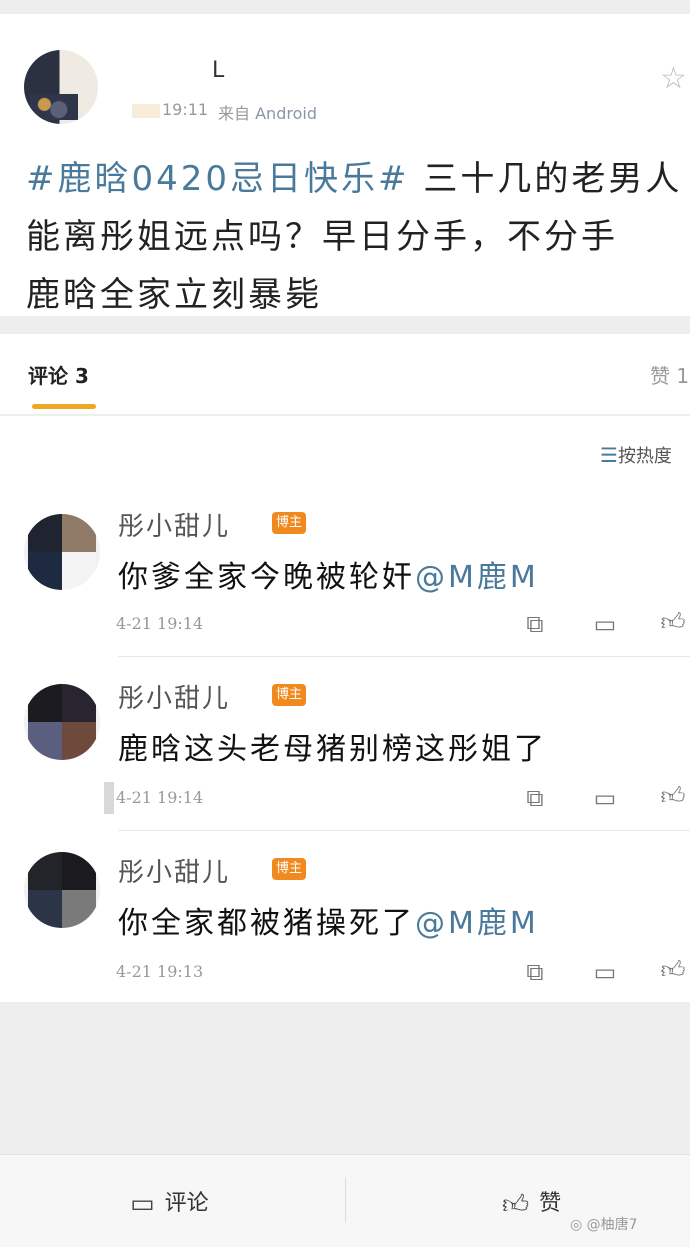  What do you see at coordinates (673, 79) in the screenshot?
I see `star-icon: ☆` at bounding box center [673, 79].